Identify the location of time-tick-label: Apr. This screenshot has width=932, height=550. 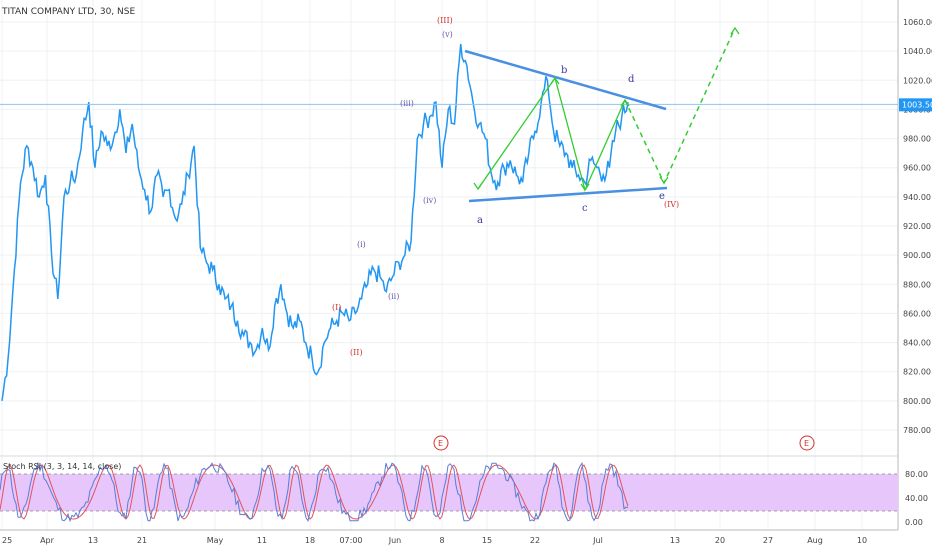
(47, 540).